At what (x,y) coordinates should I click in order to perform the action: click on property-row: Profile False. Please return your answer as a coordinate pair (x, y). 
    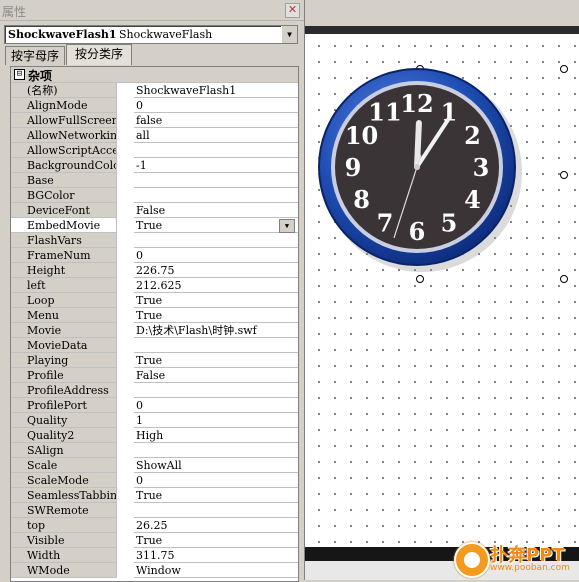
    Looking at the image, I should click on (154, 375).